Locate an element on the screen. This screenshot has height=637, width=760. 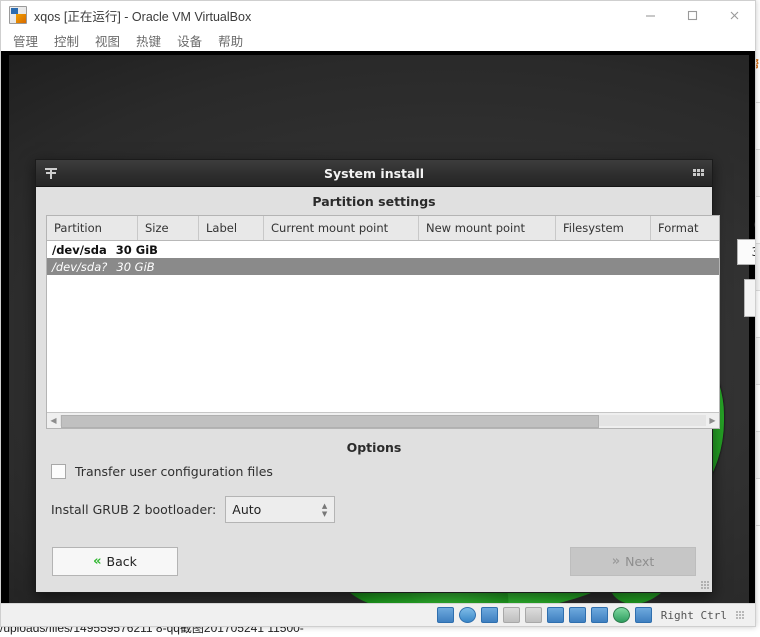
window-title: xqos [正在运行] - Oracle VM VirtualBox is located at coordinates (143, 16).